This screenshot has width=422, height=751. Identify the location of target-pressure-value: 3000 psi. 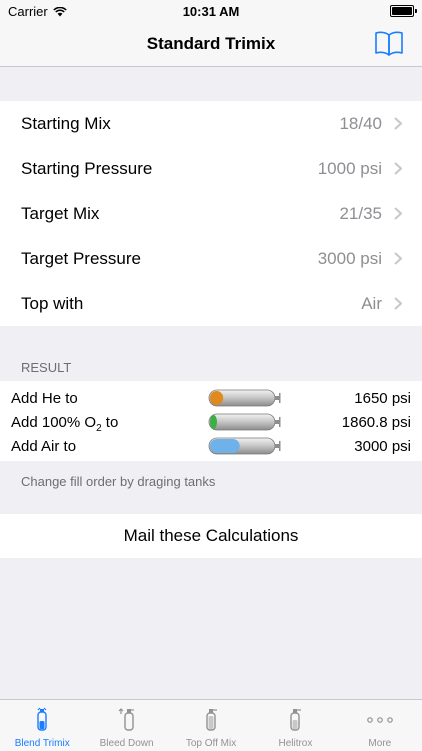
(349, 258).